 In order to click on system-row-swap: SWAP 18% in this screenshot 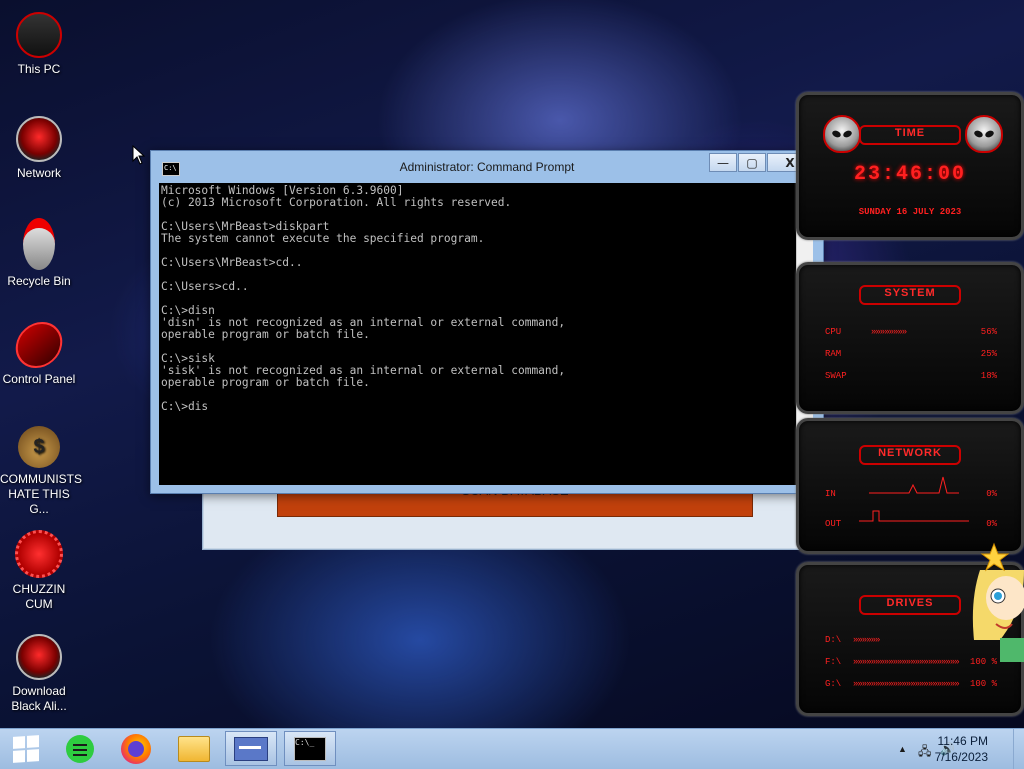, I will do `click(918, 377)`.